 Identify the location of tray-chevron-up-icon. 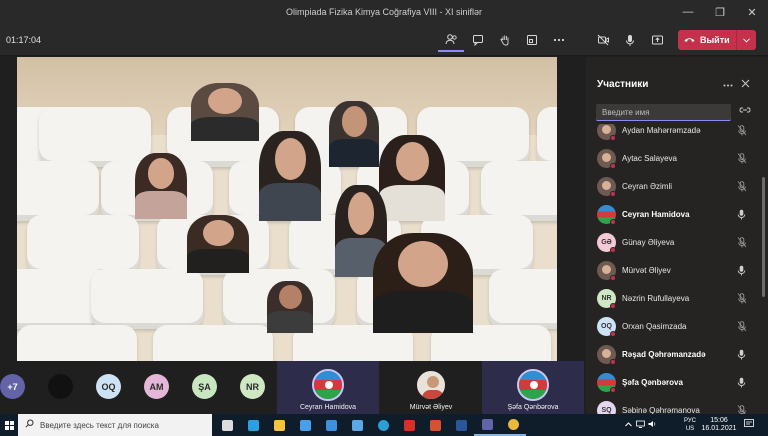
(628, 425).